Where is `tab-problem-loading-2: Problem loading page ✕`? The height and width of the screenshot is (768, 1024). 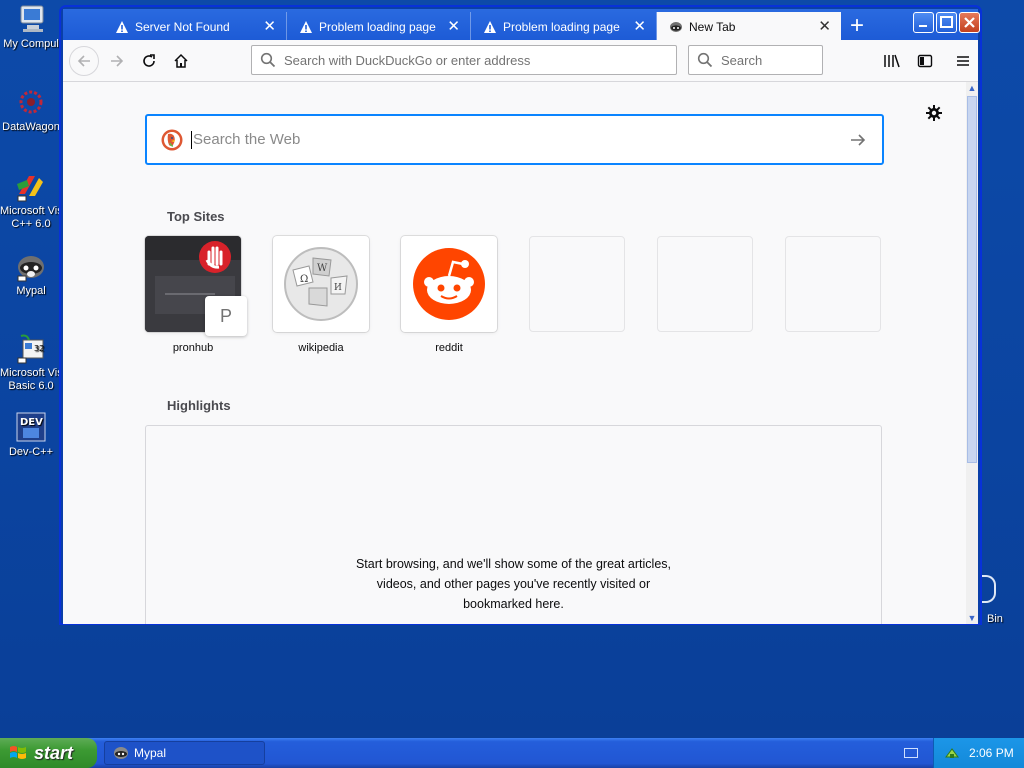
tab-problem-loading-2: Problem loading page ✕ is located at coordinates (564, 27).